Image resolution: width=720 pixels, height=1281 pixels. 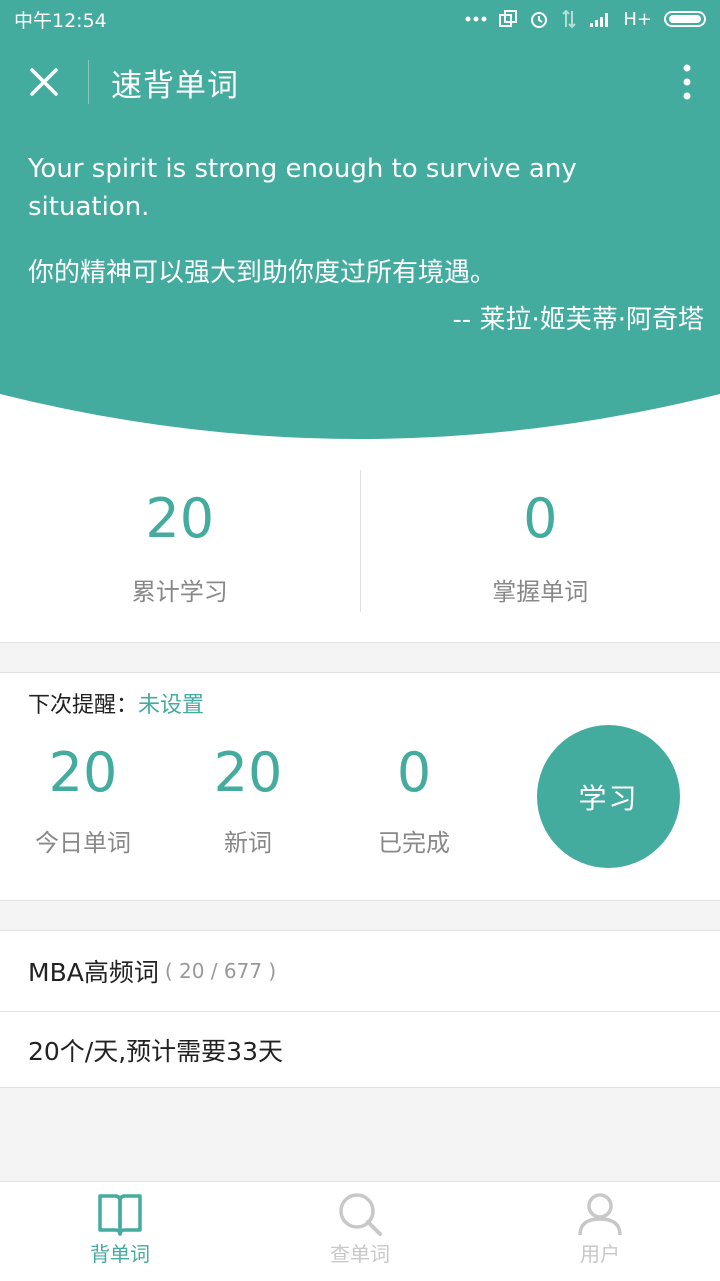 What do you see at coordinates (508, 19) in the screenshot?
I see `window-icon` at bounding box center [508, 19].